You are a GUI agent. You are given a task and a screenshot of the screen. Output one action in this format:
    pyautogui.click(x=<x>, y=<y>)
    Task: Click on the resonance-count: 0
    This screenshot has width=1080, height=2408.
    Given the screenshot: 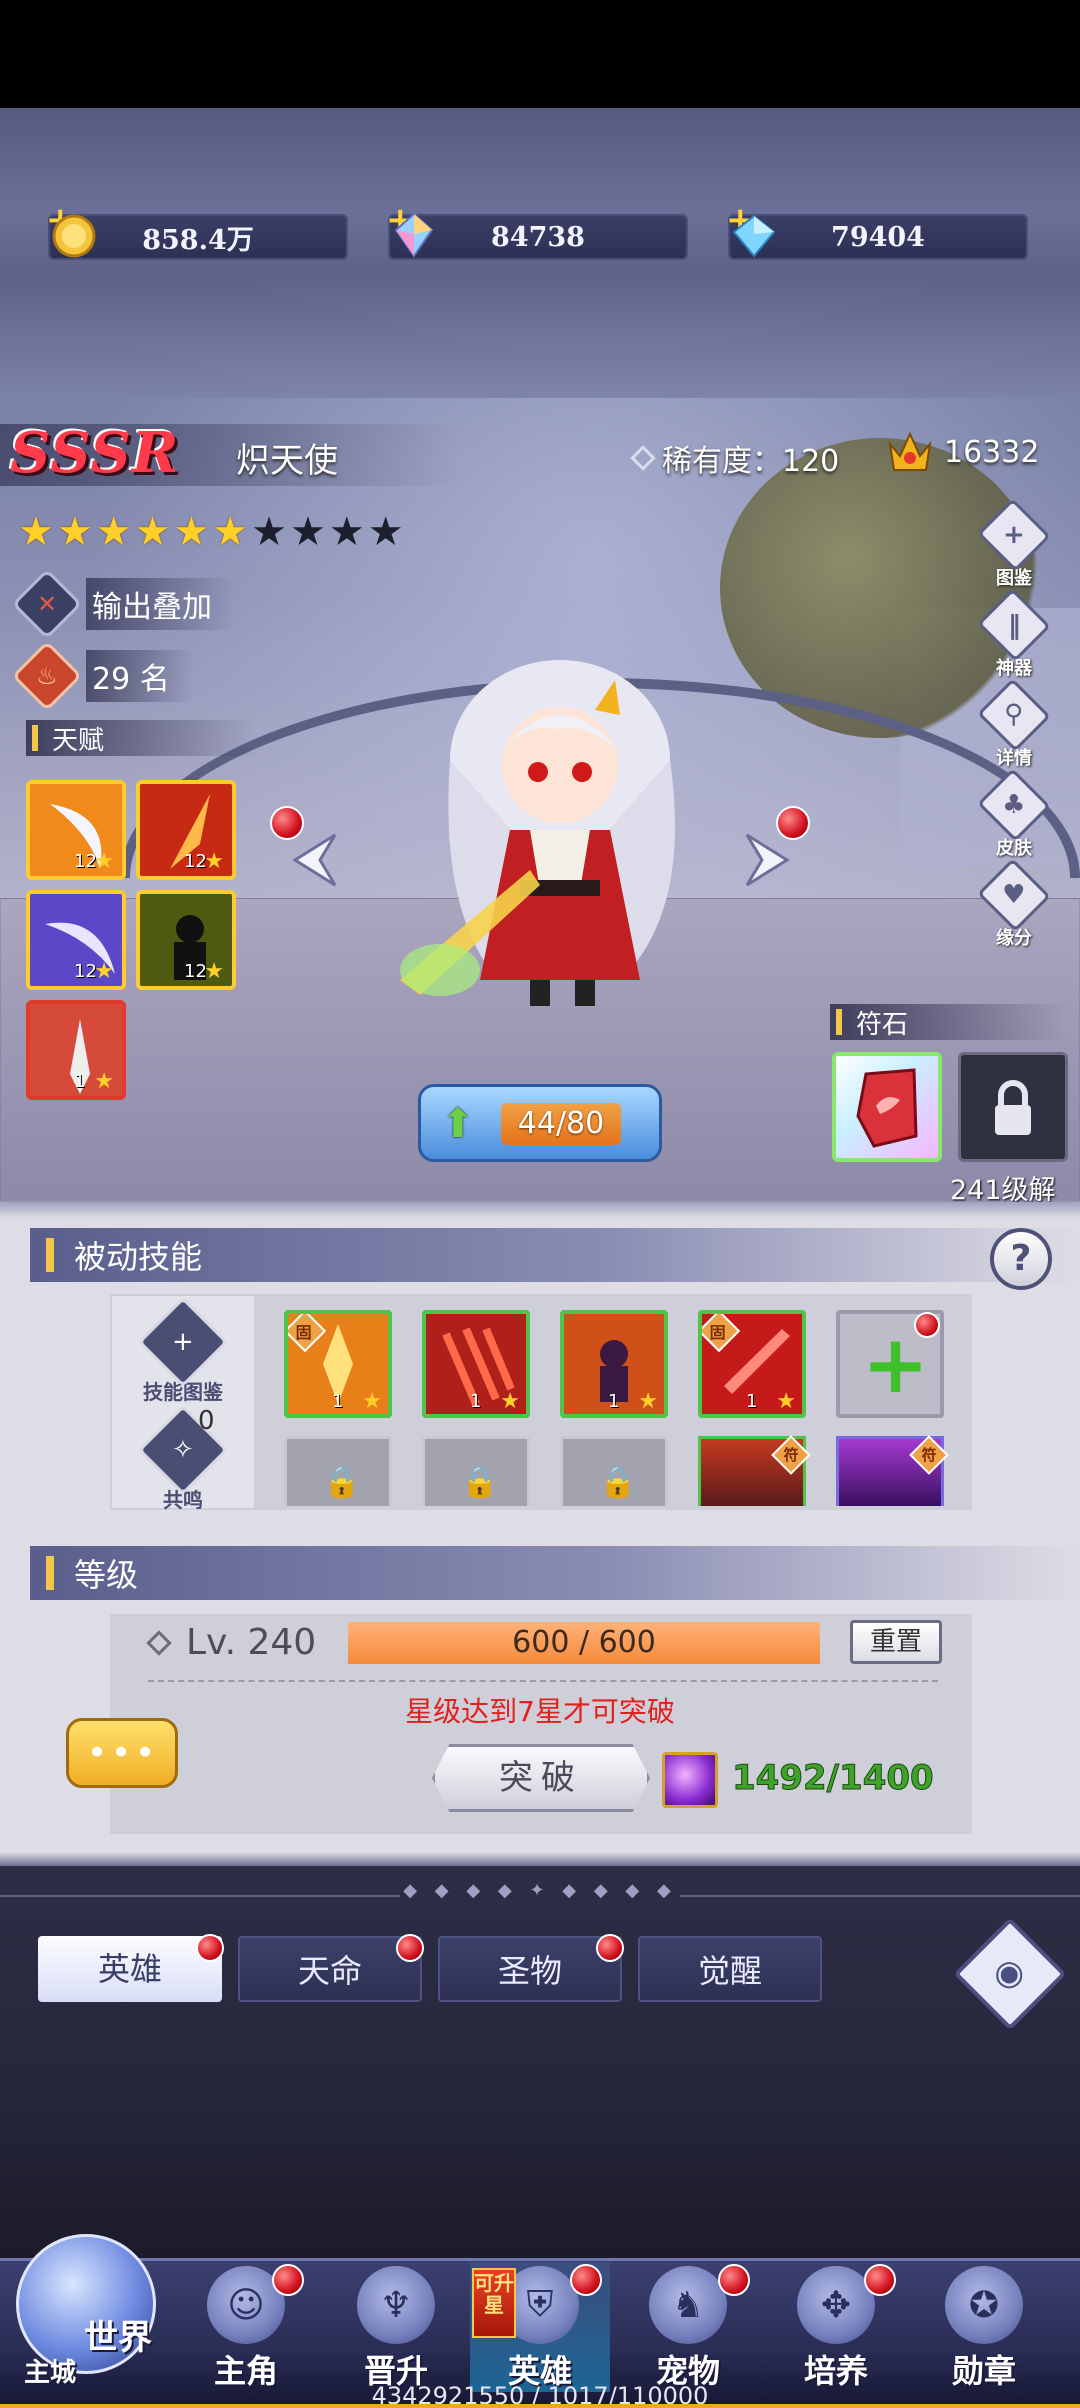 What is the action you would take?
    pyautogui.click(x=206, y=1421)
    